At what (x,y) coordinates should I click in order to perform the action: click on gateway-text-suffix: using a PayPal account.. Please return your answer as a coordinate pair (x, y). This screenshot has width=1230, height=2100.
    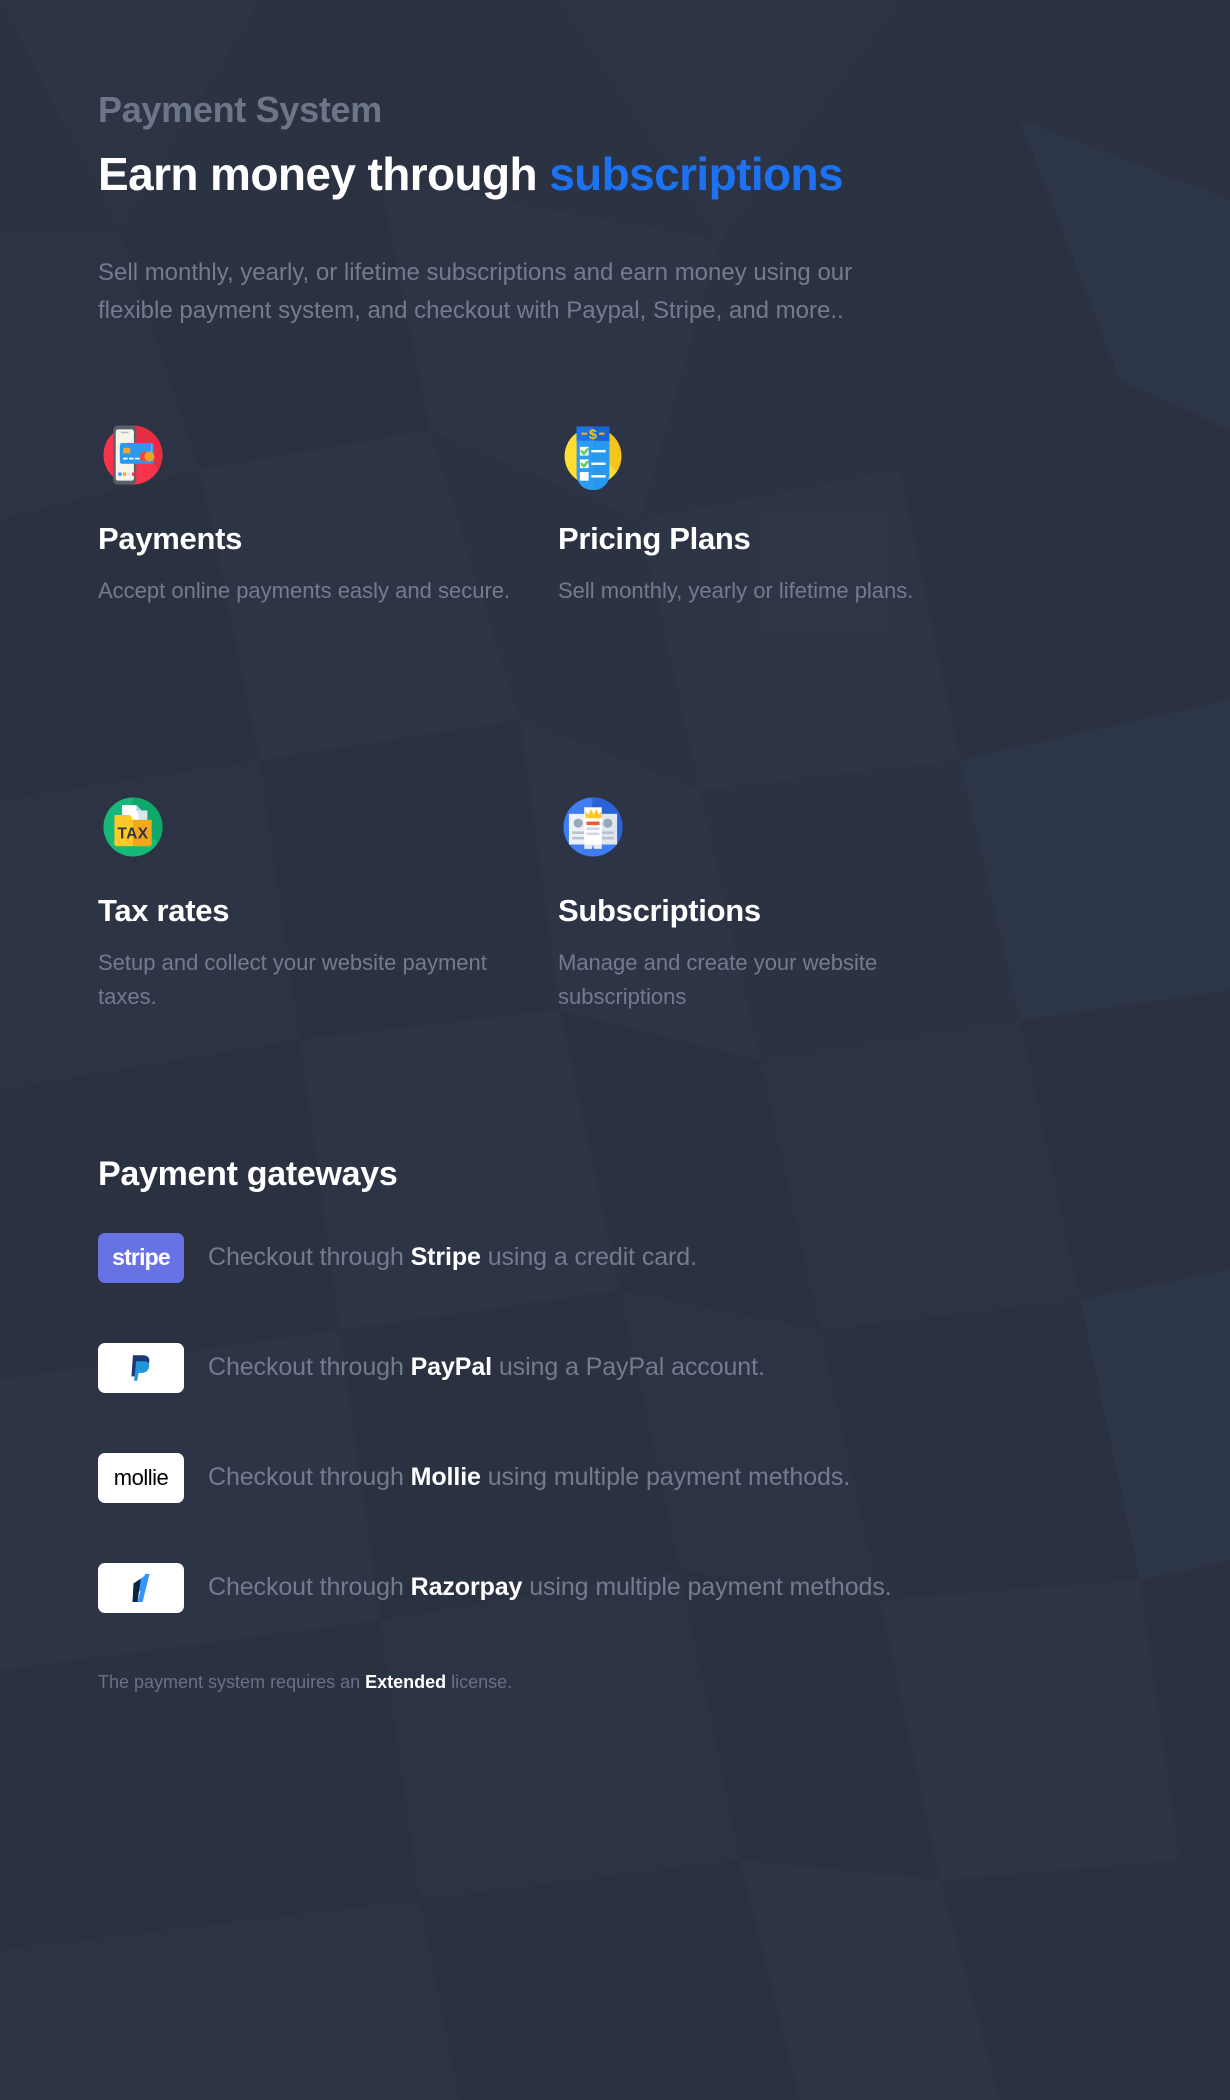
    Looking at the image, I should click on (628, 1367).